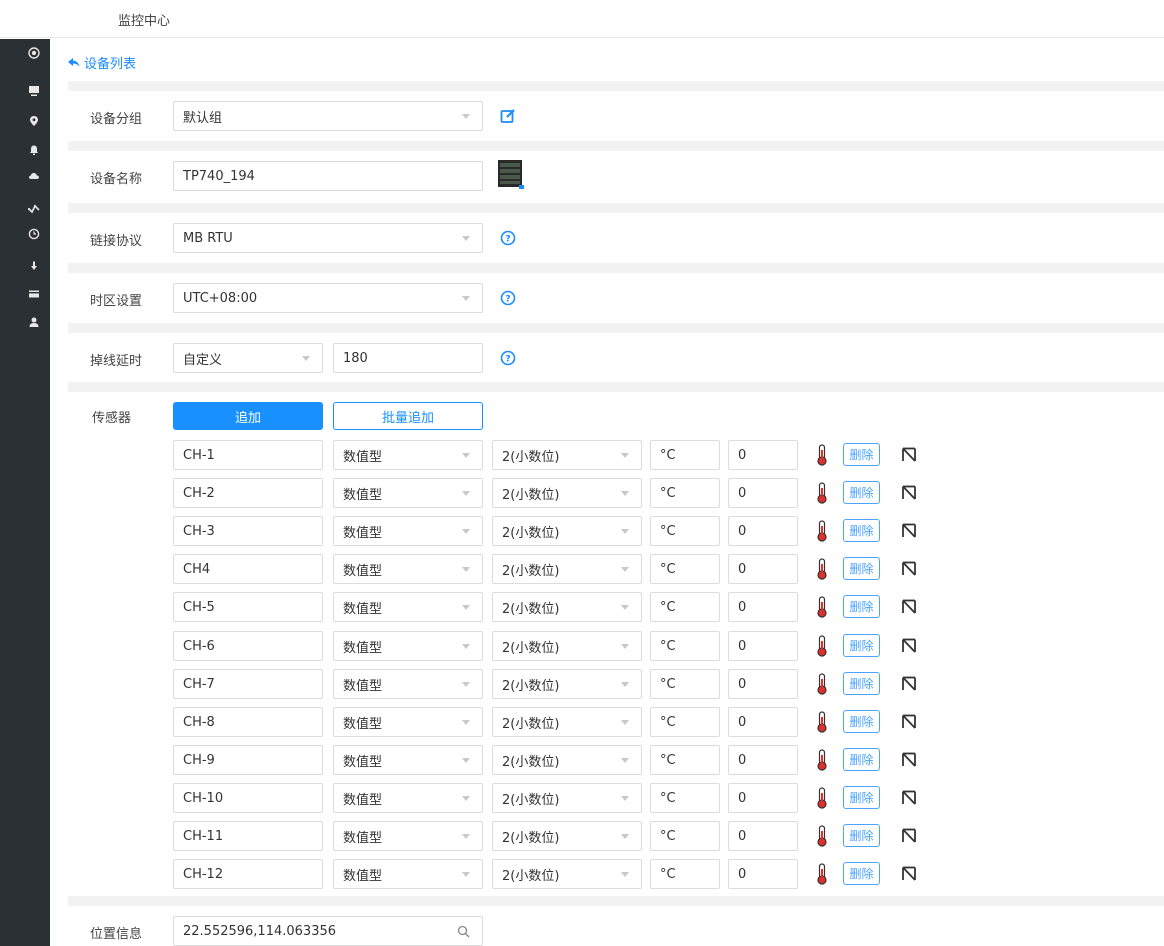  Describe the element at coordinates (25, 176) in the screenshot. I see `sidebar-item-cloud` at that location.